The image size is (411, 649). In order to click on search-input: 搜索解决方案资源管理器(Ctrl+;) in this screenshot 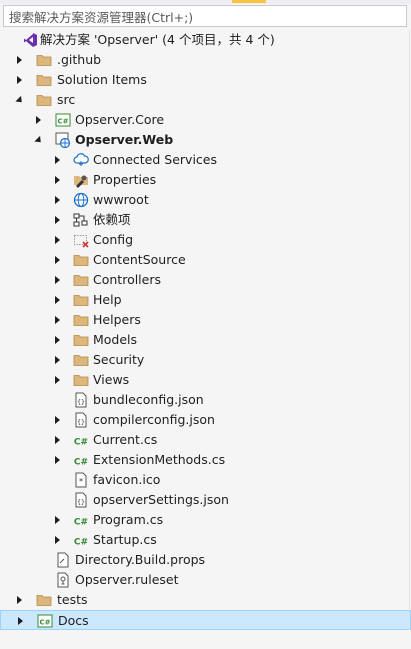, I will do `click(205, 16)`.